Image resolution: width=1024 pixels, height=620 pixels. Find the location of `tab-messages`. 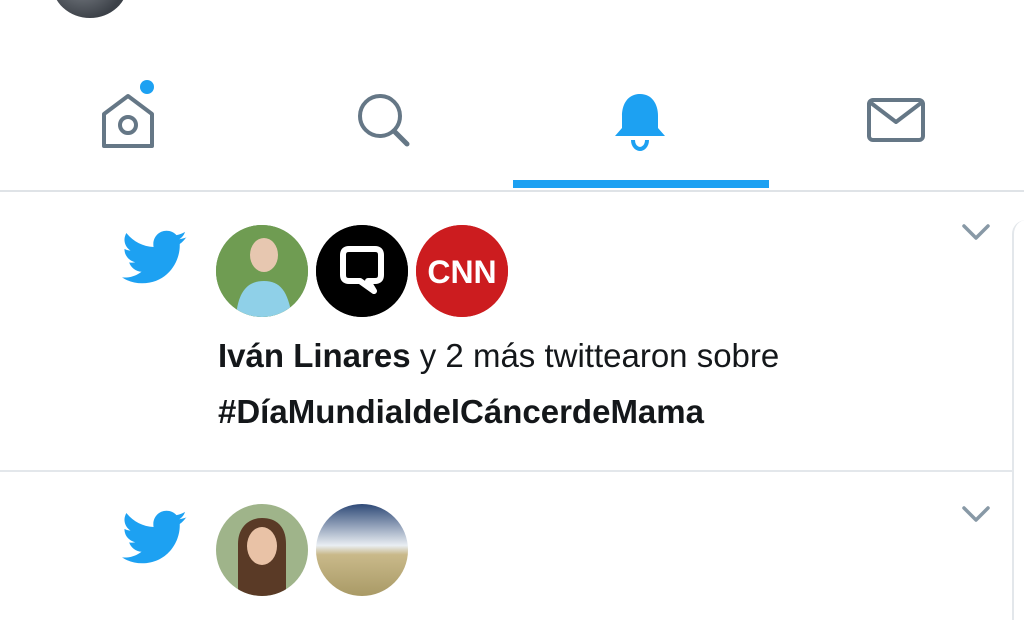

tab-messages is located at coordinates (896, 120).